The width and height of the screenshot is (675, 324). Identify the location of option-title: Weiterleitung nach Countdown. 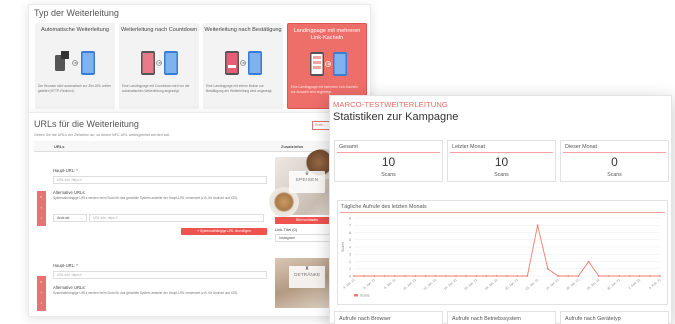
(159, 30).